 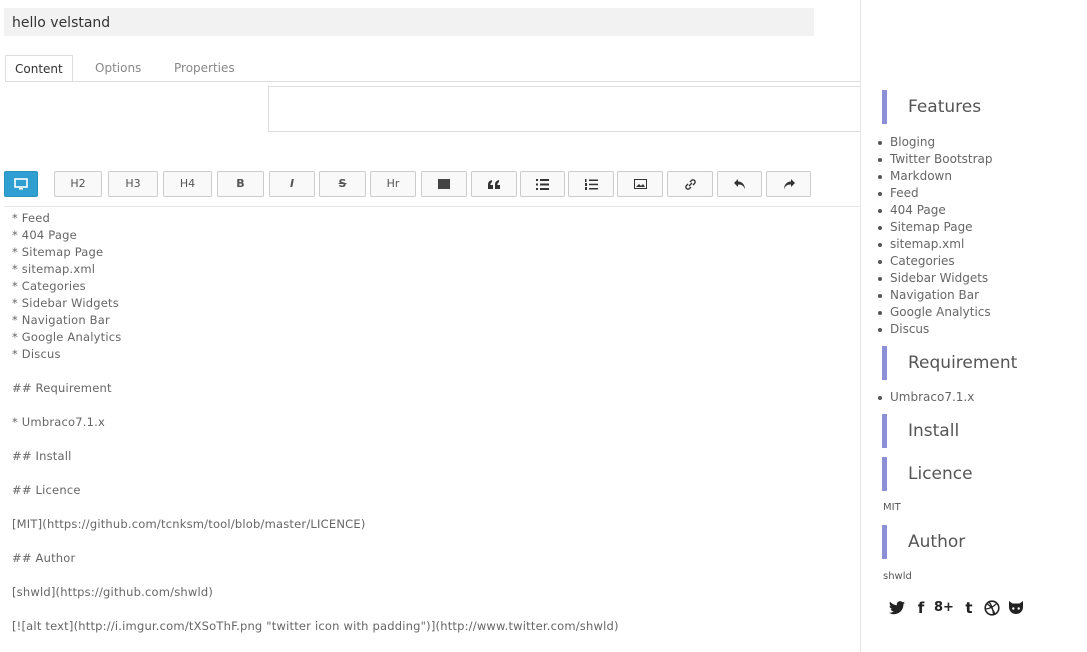 I want to click on image-button, so click(x=640, y=184).